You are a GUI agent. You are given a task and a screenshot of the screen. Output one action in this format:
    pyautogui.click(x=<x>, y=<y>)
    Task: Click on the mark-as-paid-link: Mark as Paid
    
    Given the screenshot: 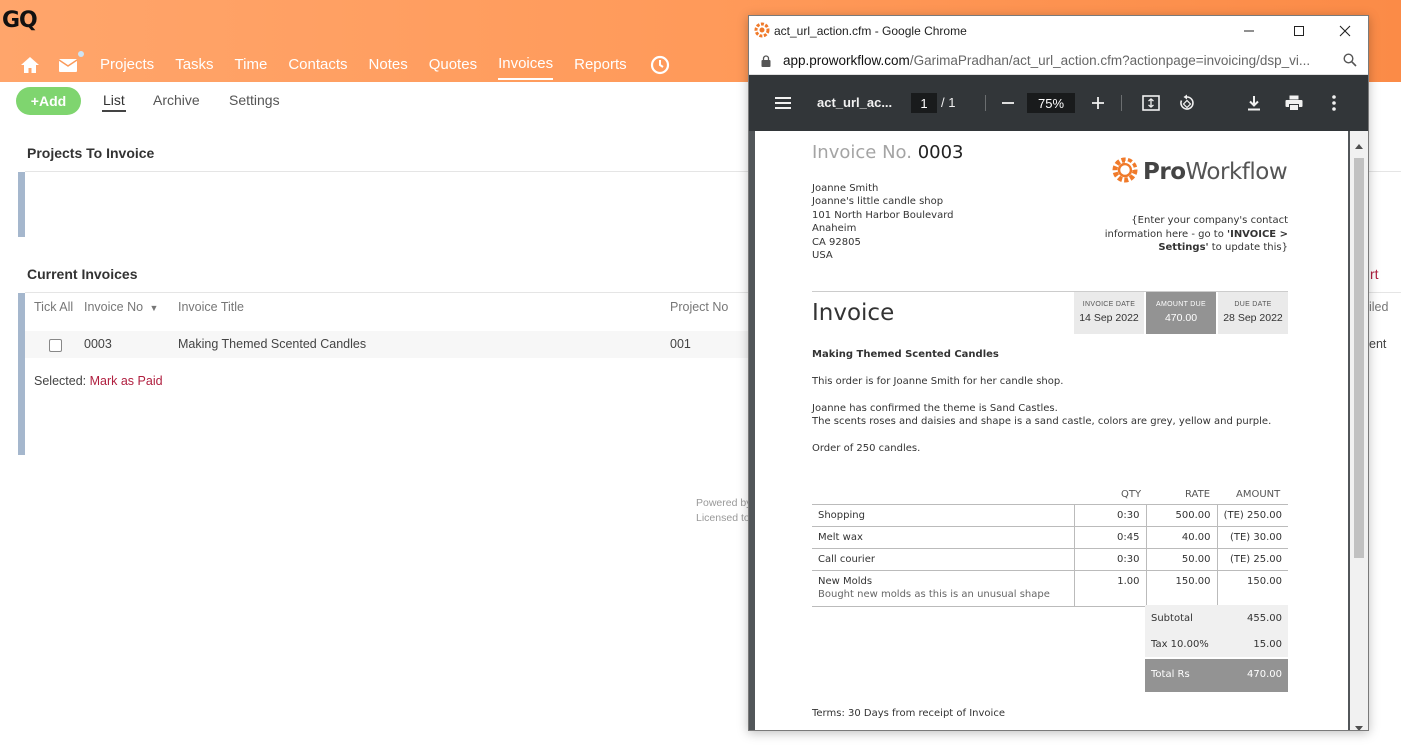 What is the action you would take?
    pyautogui.click(x=126, y=381)
    